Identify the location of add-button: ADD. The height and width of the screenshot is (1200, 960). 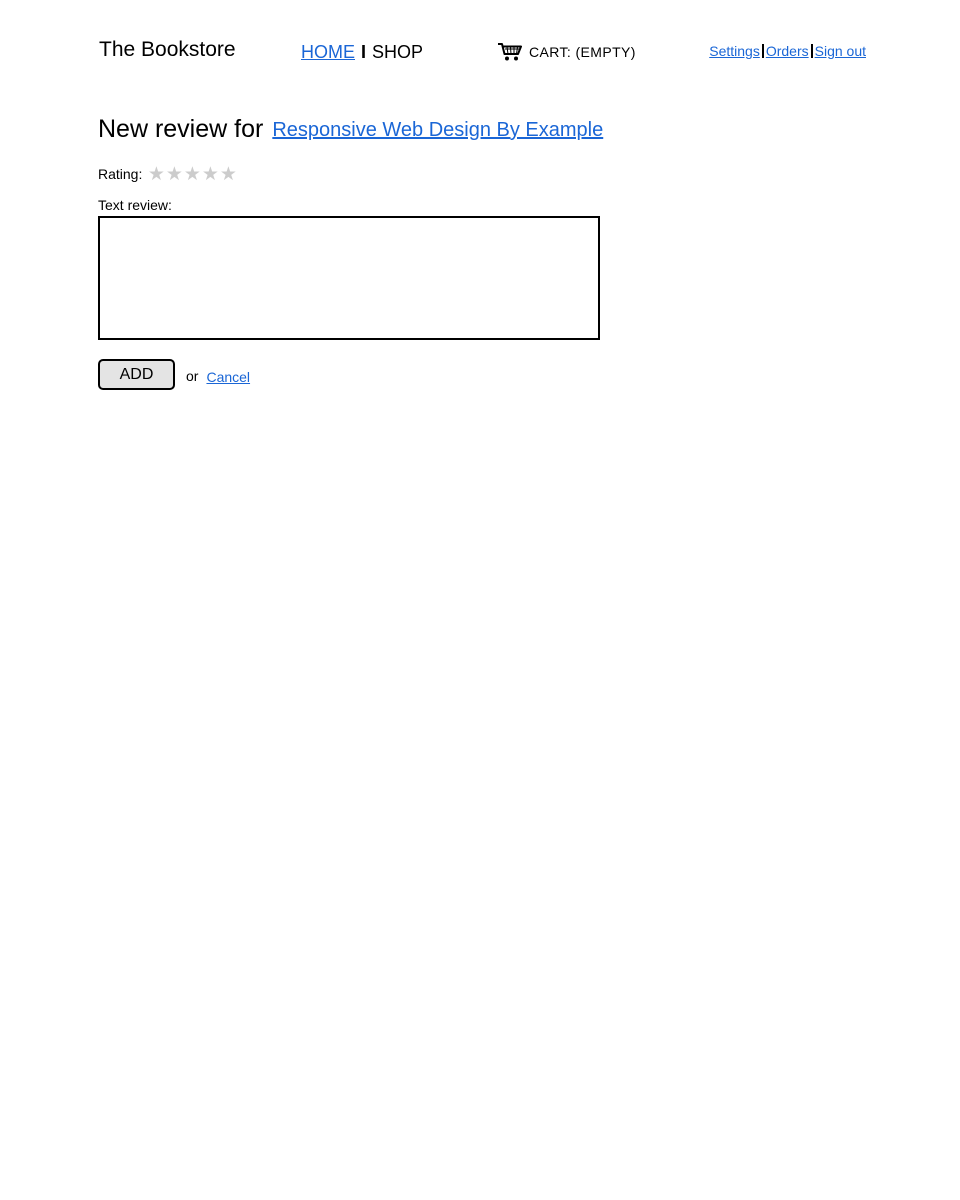
(136, 374).